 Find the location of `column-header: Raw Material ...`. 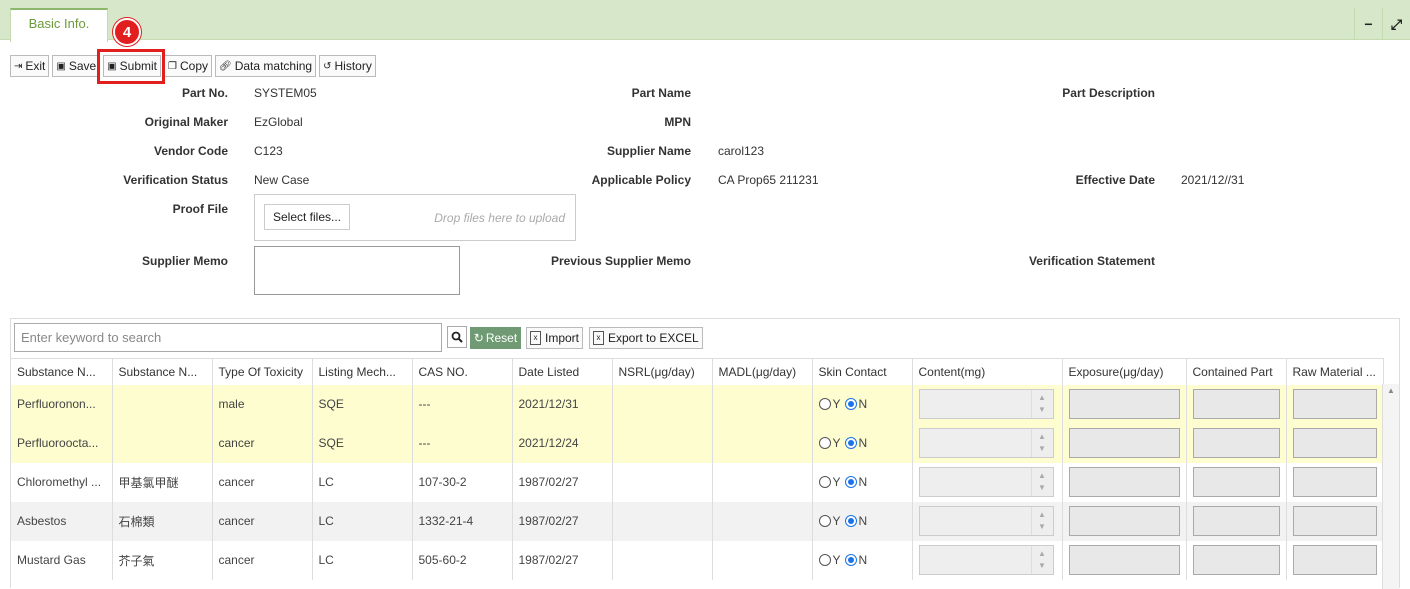

column-header: Raw Material ... is located at coordinates (1335, 371).